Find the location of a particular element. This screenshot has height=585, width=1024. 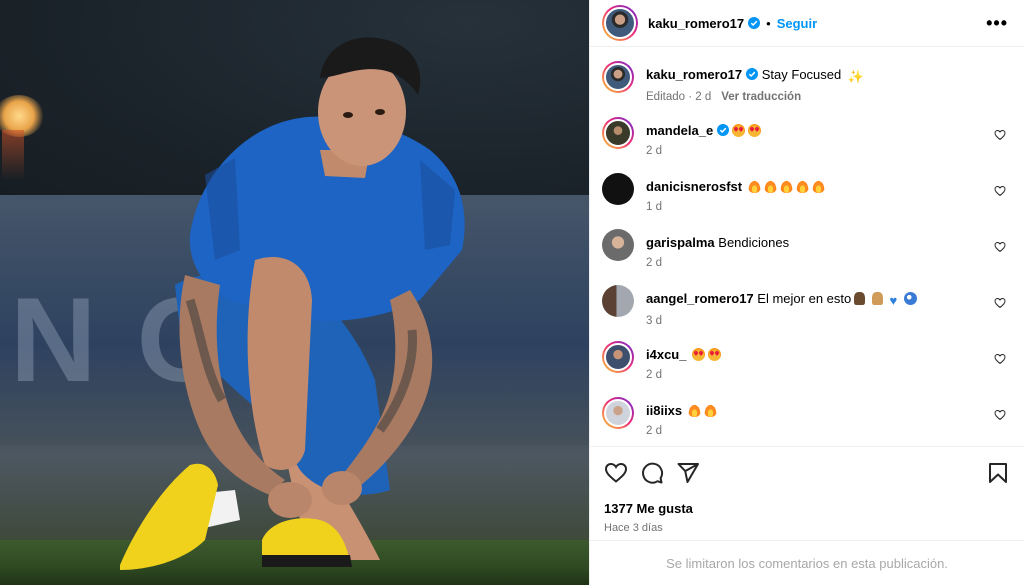

more-options-icon: ••• is located at coordinates (997, 23).